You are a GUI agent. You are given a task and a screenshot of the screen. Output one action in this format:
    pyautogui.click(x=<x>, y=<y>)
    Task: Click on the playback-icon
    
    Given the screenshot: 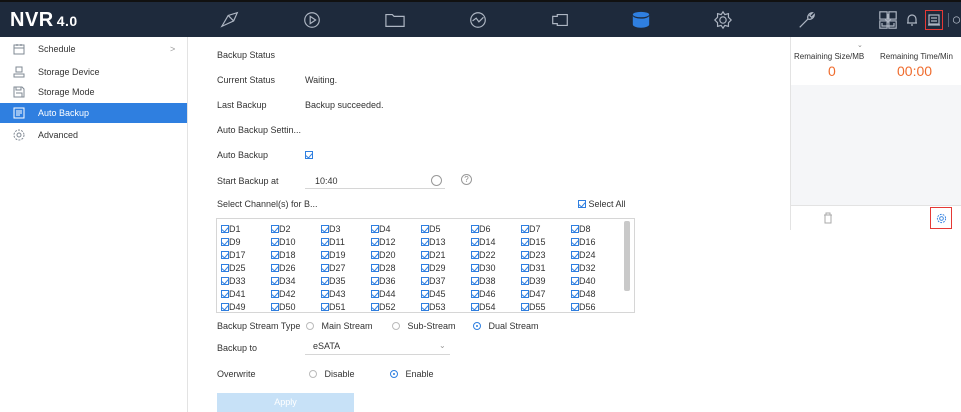 What is the action you would take?
    pyautogui.click(x=312, y=20)
    